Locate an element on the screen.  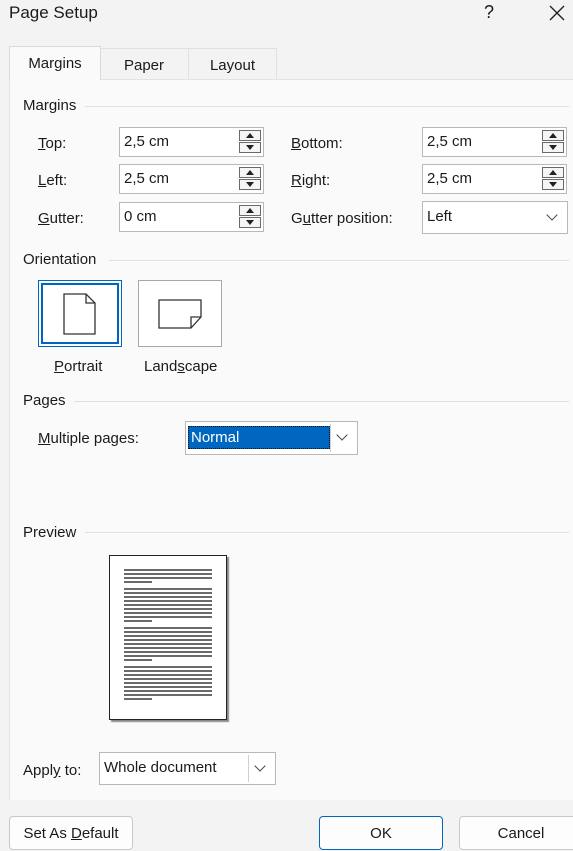
right-label: Right: is located at coordinates (311, 180).